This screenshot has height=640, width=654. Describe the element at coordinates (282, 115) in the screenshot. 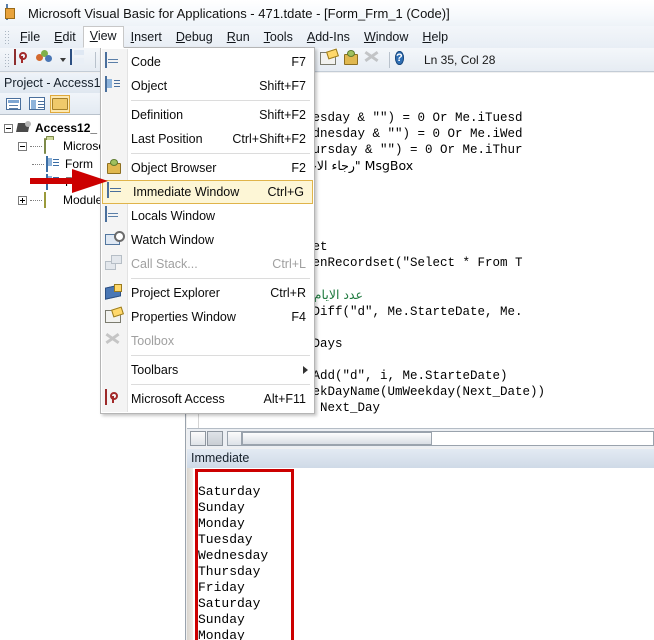

I see `menu-item-shortcut: Shift+F2` at that location.